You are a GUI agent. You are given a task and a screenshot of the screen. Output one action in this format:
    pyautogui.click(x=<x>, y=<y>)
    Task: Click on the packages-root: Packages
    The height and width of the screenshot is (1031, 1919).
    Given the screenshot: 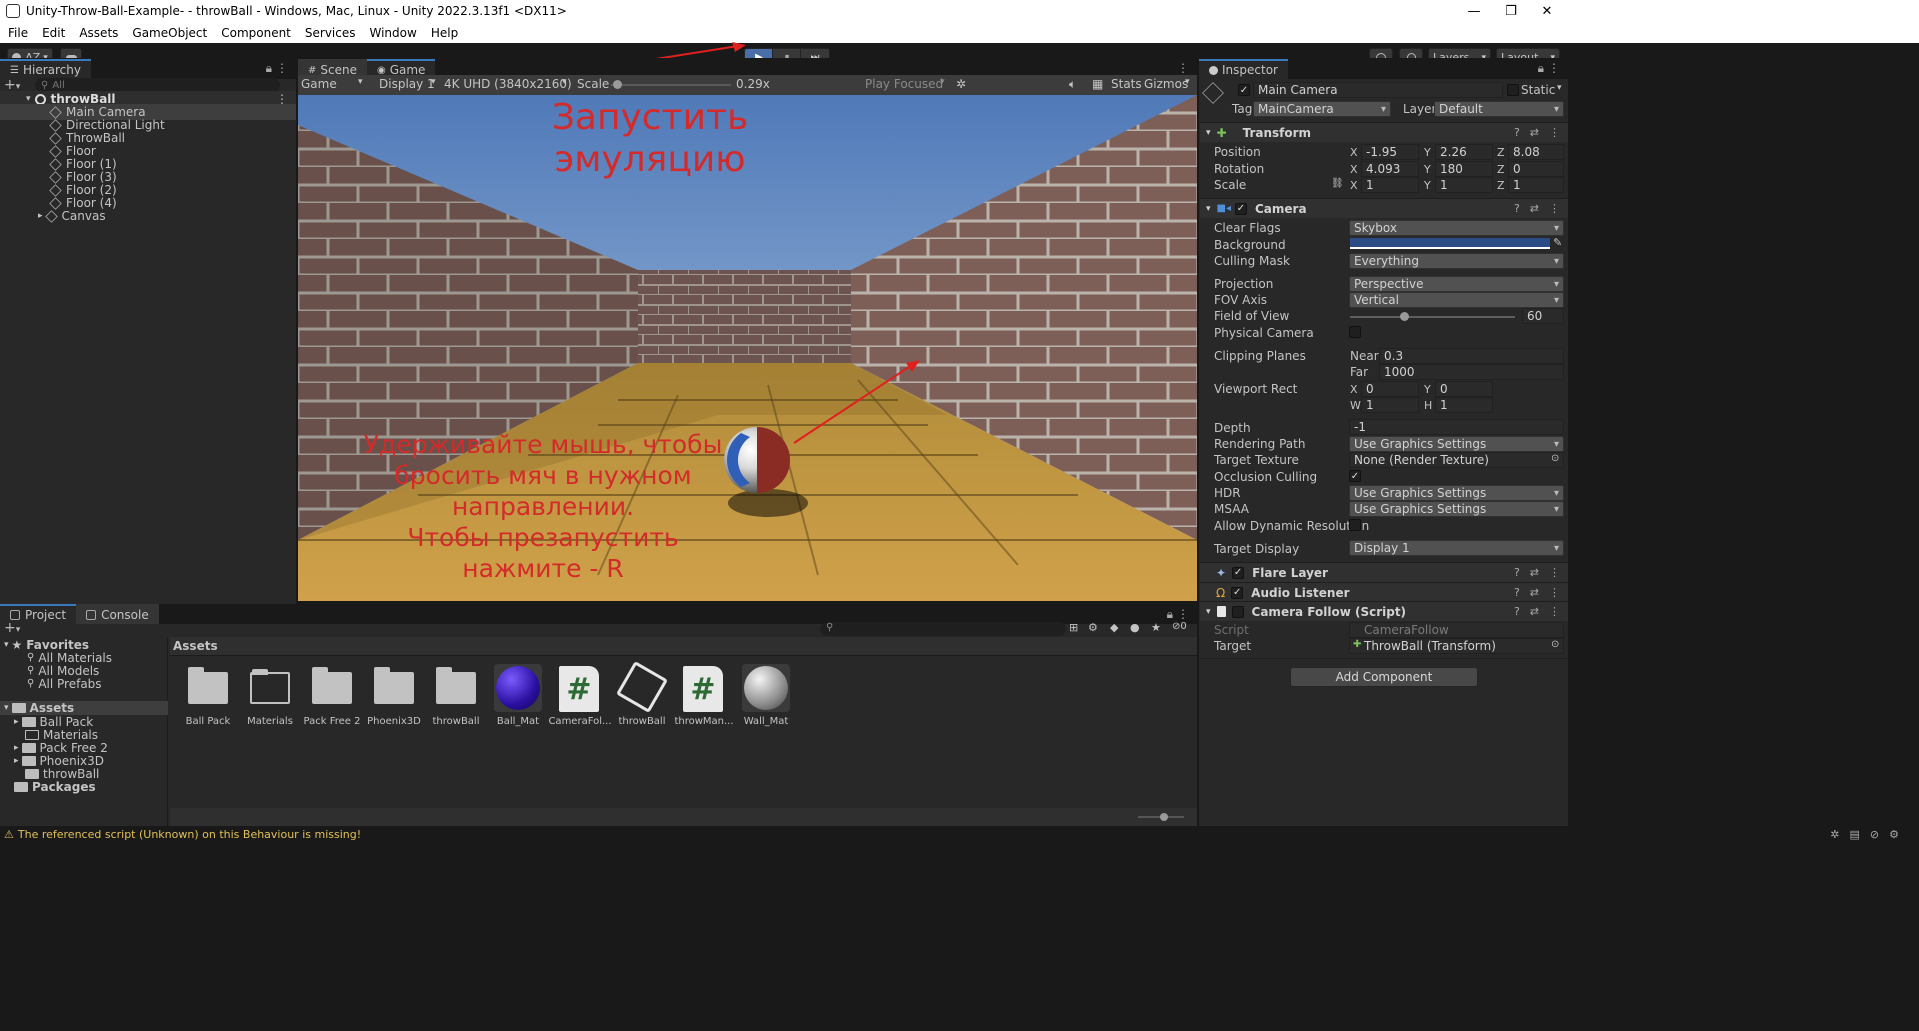 What is the action you would take?
    pyautogui.click(x=55, y=787)
    